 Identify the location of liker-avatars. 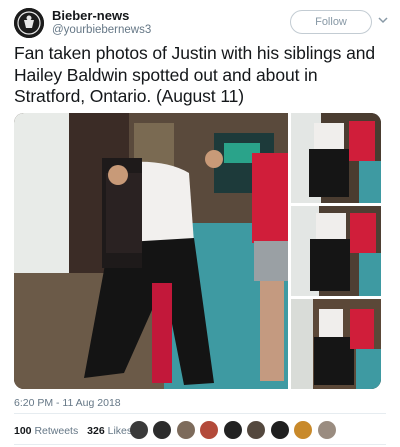
(233, 431).